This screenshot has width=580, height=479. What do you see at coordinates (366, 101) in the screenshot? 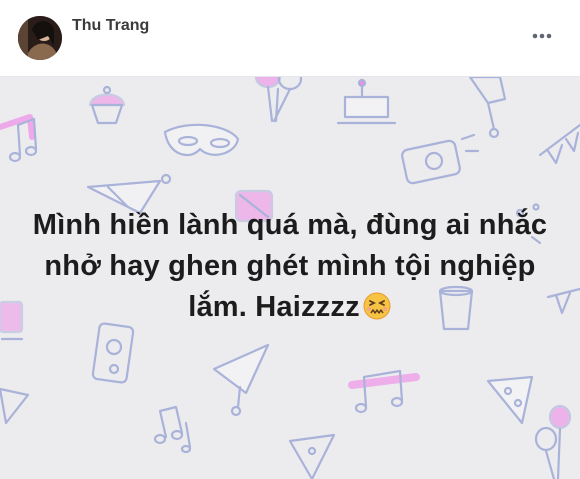
I see `cake-icon` at bounding box center [366, 101].